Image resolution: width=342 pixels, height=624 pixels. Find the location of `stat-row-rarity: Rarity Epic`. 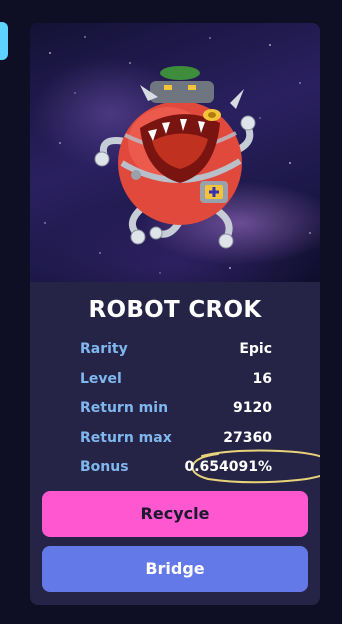

stat-row-rarity: Rarity Epic is located at coordinates (176, 351).